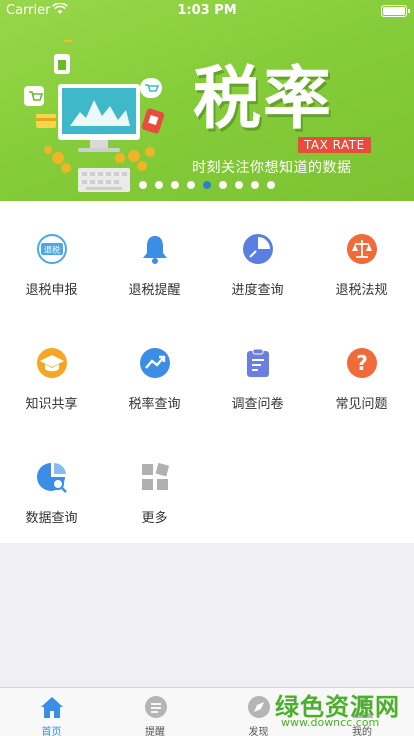  Describe the element at coordinates (154, 404) in the screenshot. I see `grid-item-label: 税率查询` at that location.